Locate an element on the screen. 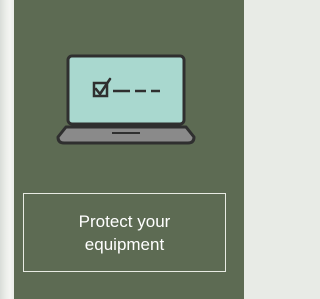 This screenshot has width=320, height=299. laptop-checklist-icon is located at coordinates (126, 99).